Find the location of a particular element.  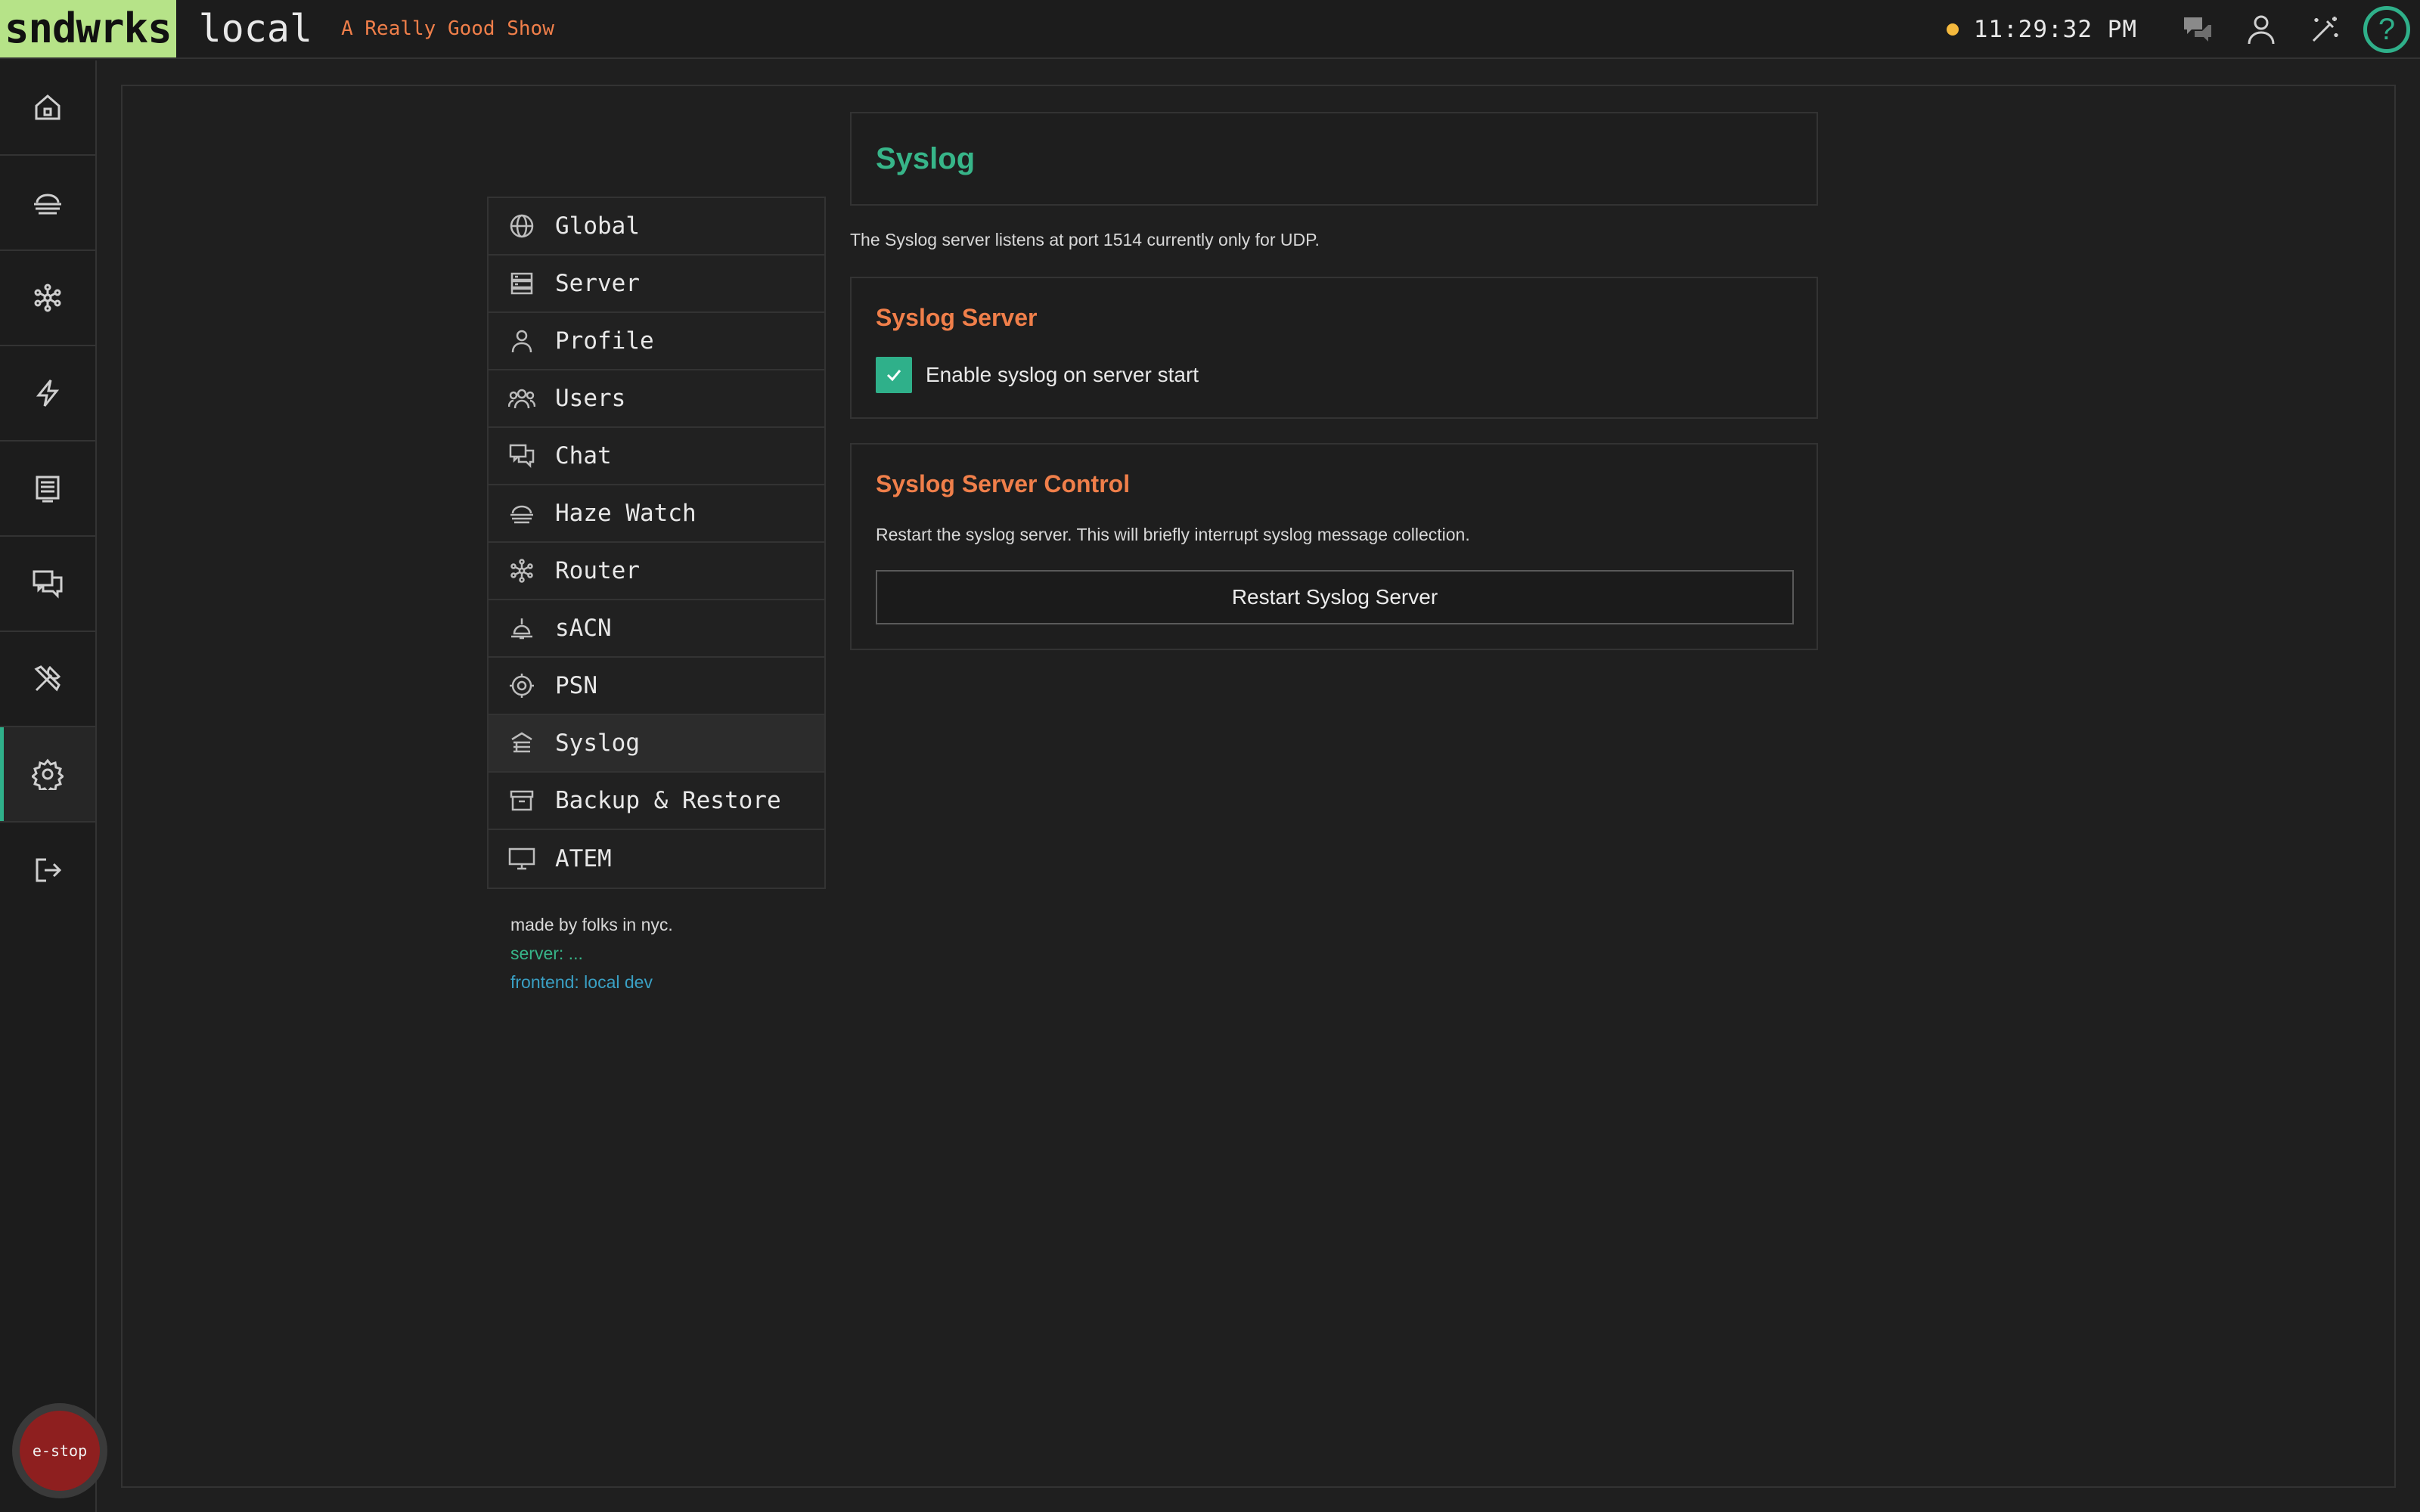

users-icon is located at coordinates (521, 398).